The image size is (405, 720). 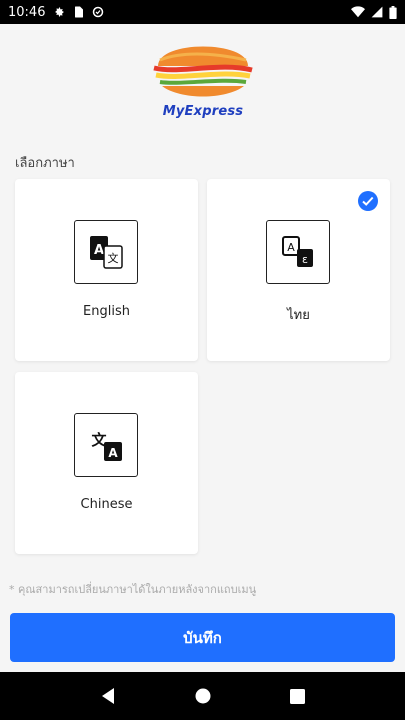 I want to click on navigation-bar, so click(x=202, y=696).